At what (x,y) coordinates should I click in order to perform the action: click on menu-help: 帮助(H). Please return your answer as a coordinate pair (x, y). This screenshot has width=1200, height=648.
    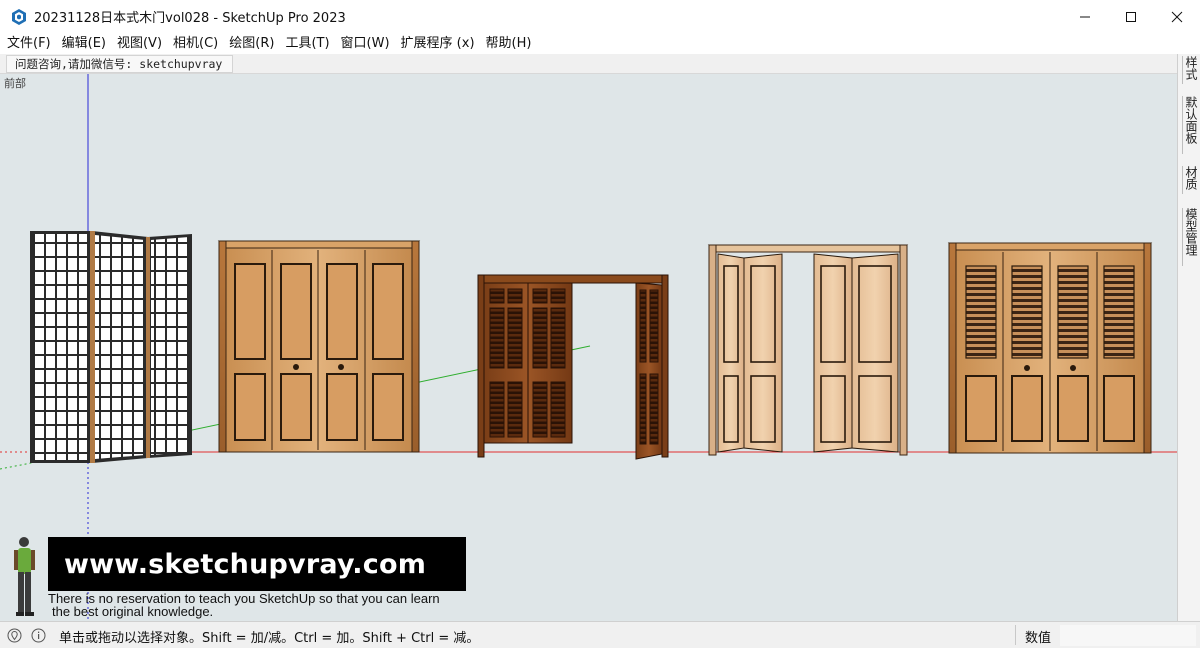
    Looking at the image, I should click on (508, 43).